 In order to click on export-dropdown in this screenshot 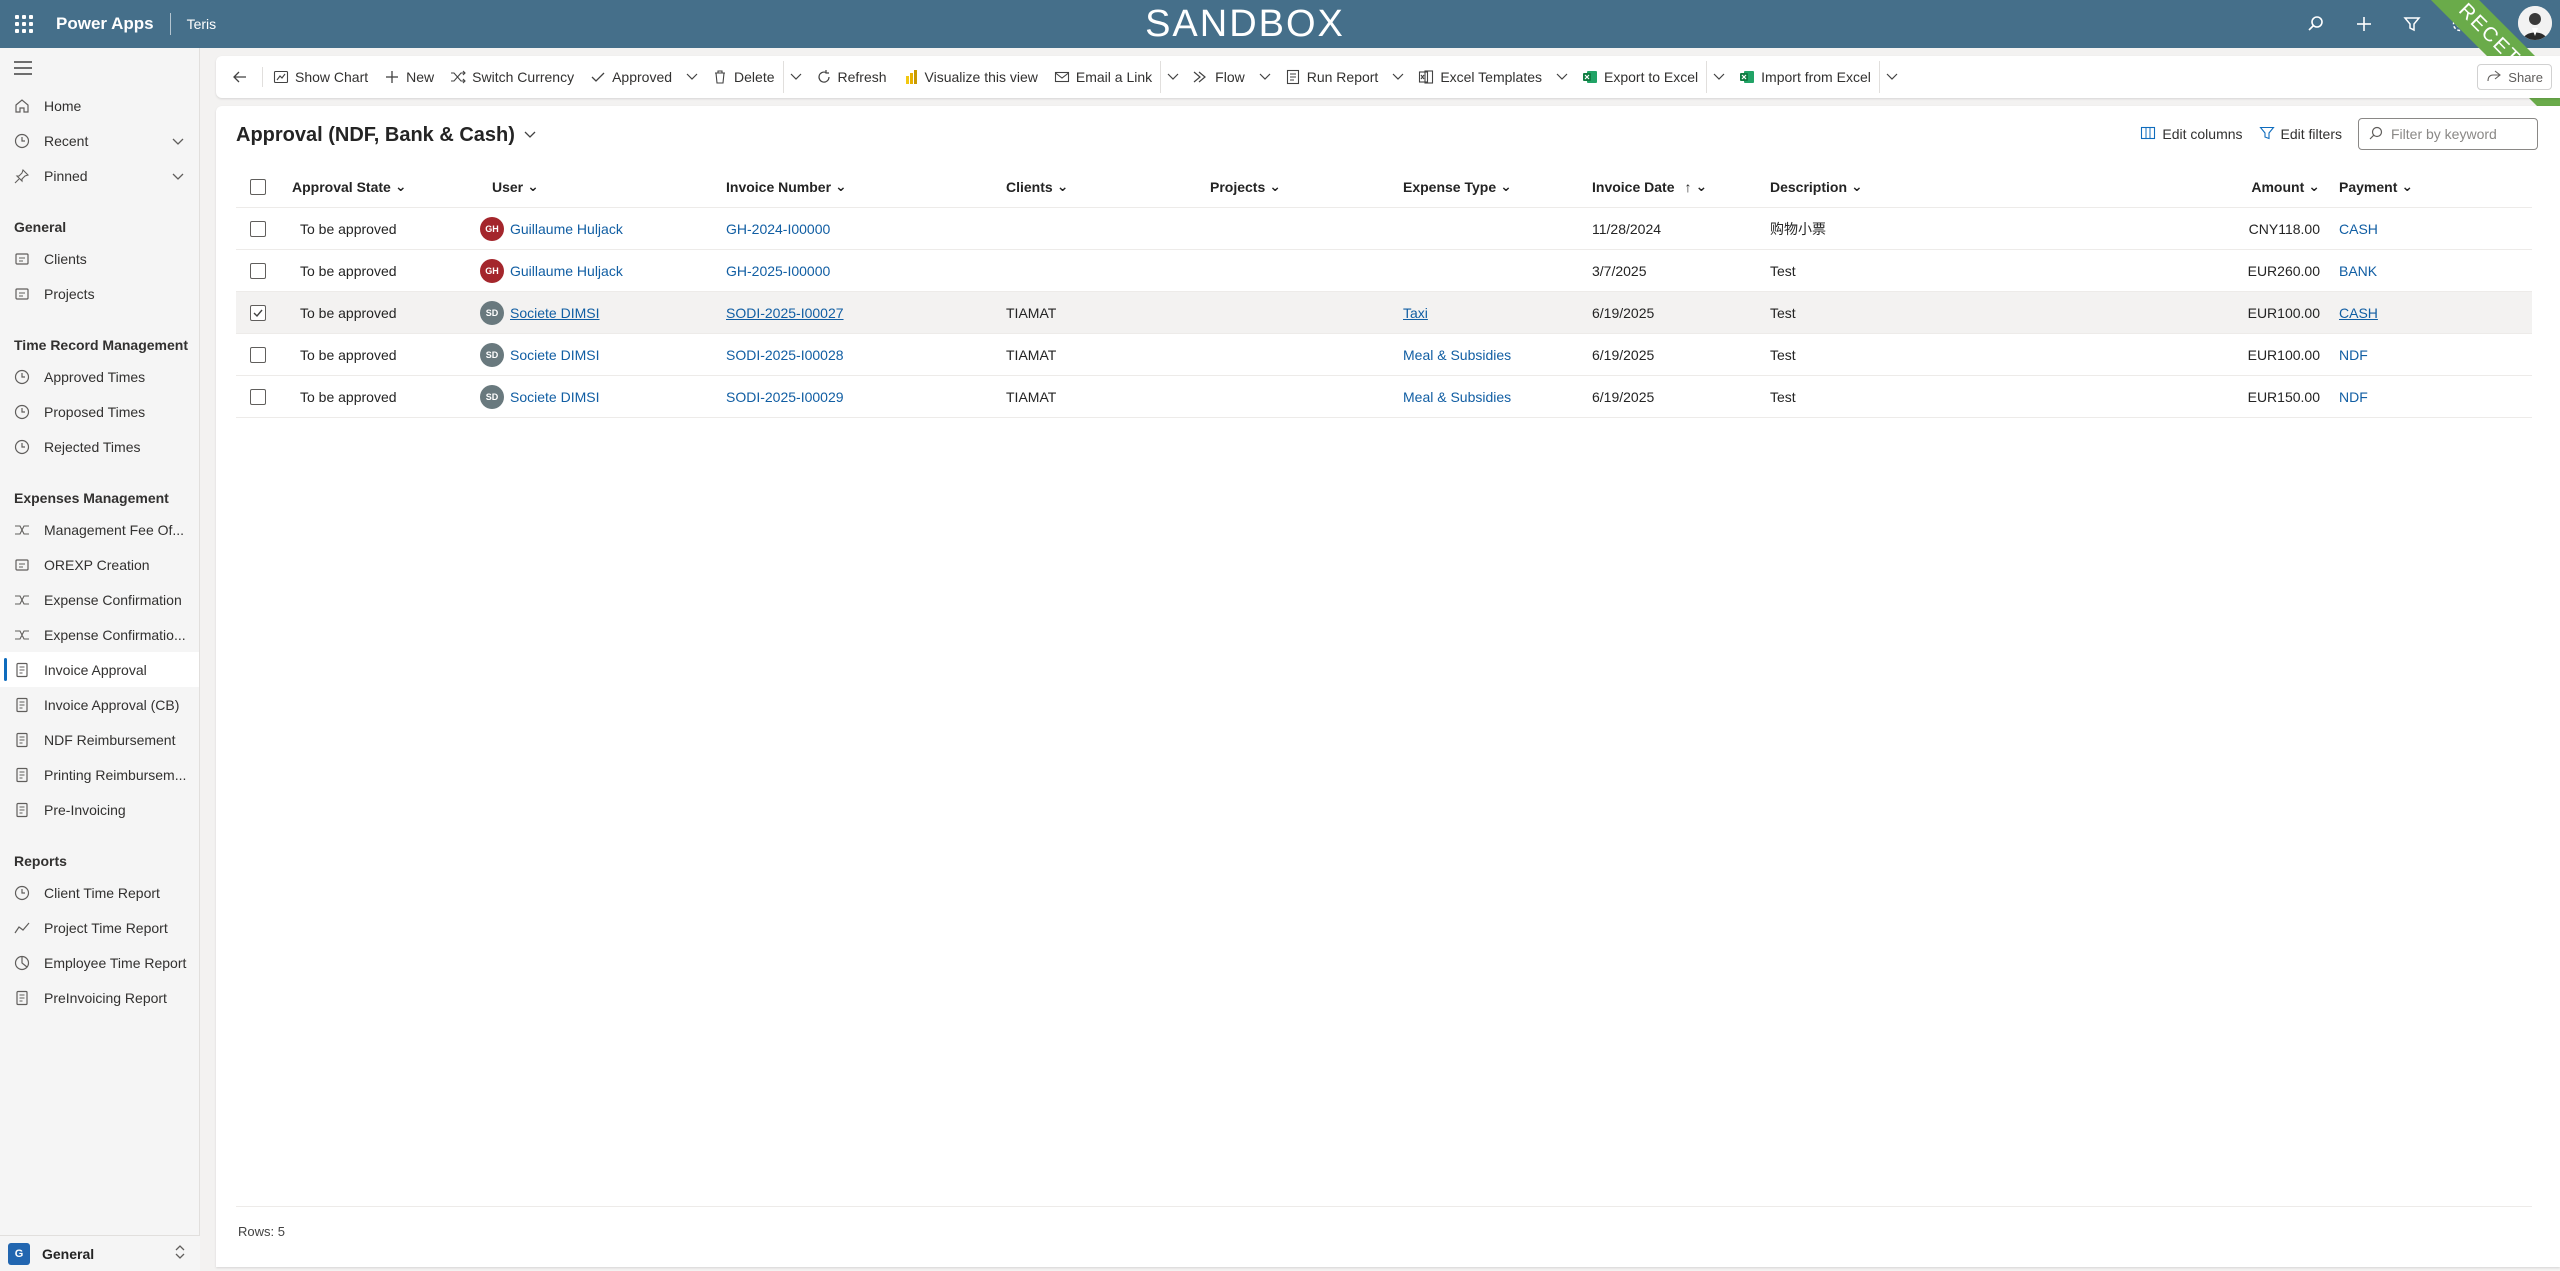, I will do `click(1718, 77)`.